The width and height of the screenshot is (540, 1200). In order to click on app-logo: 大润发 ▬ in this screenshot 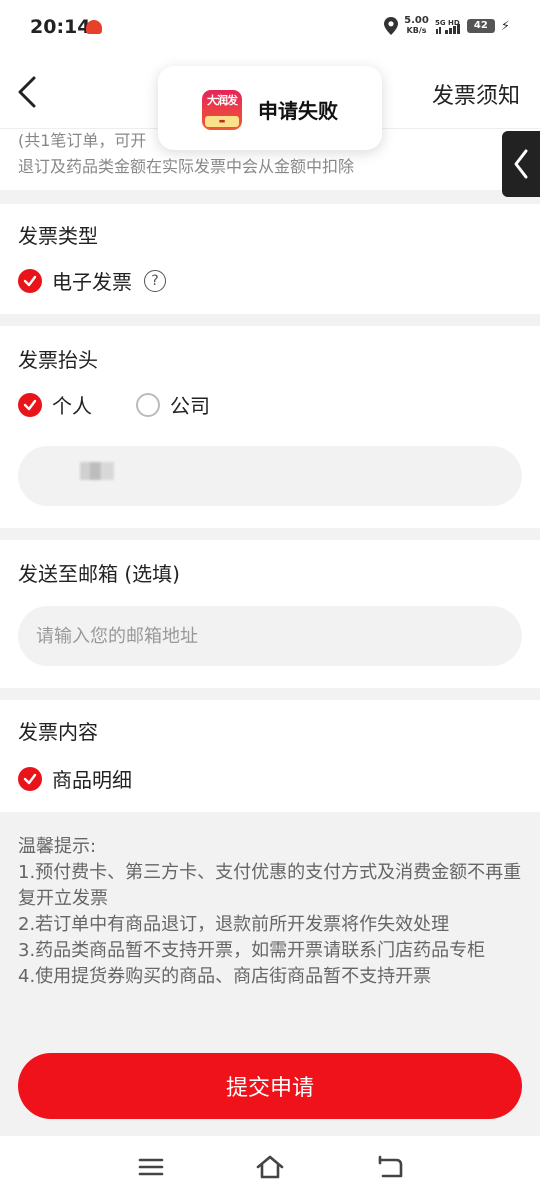, I will do `click(222, 110)`.